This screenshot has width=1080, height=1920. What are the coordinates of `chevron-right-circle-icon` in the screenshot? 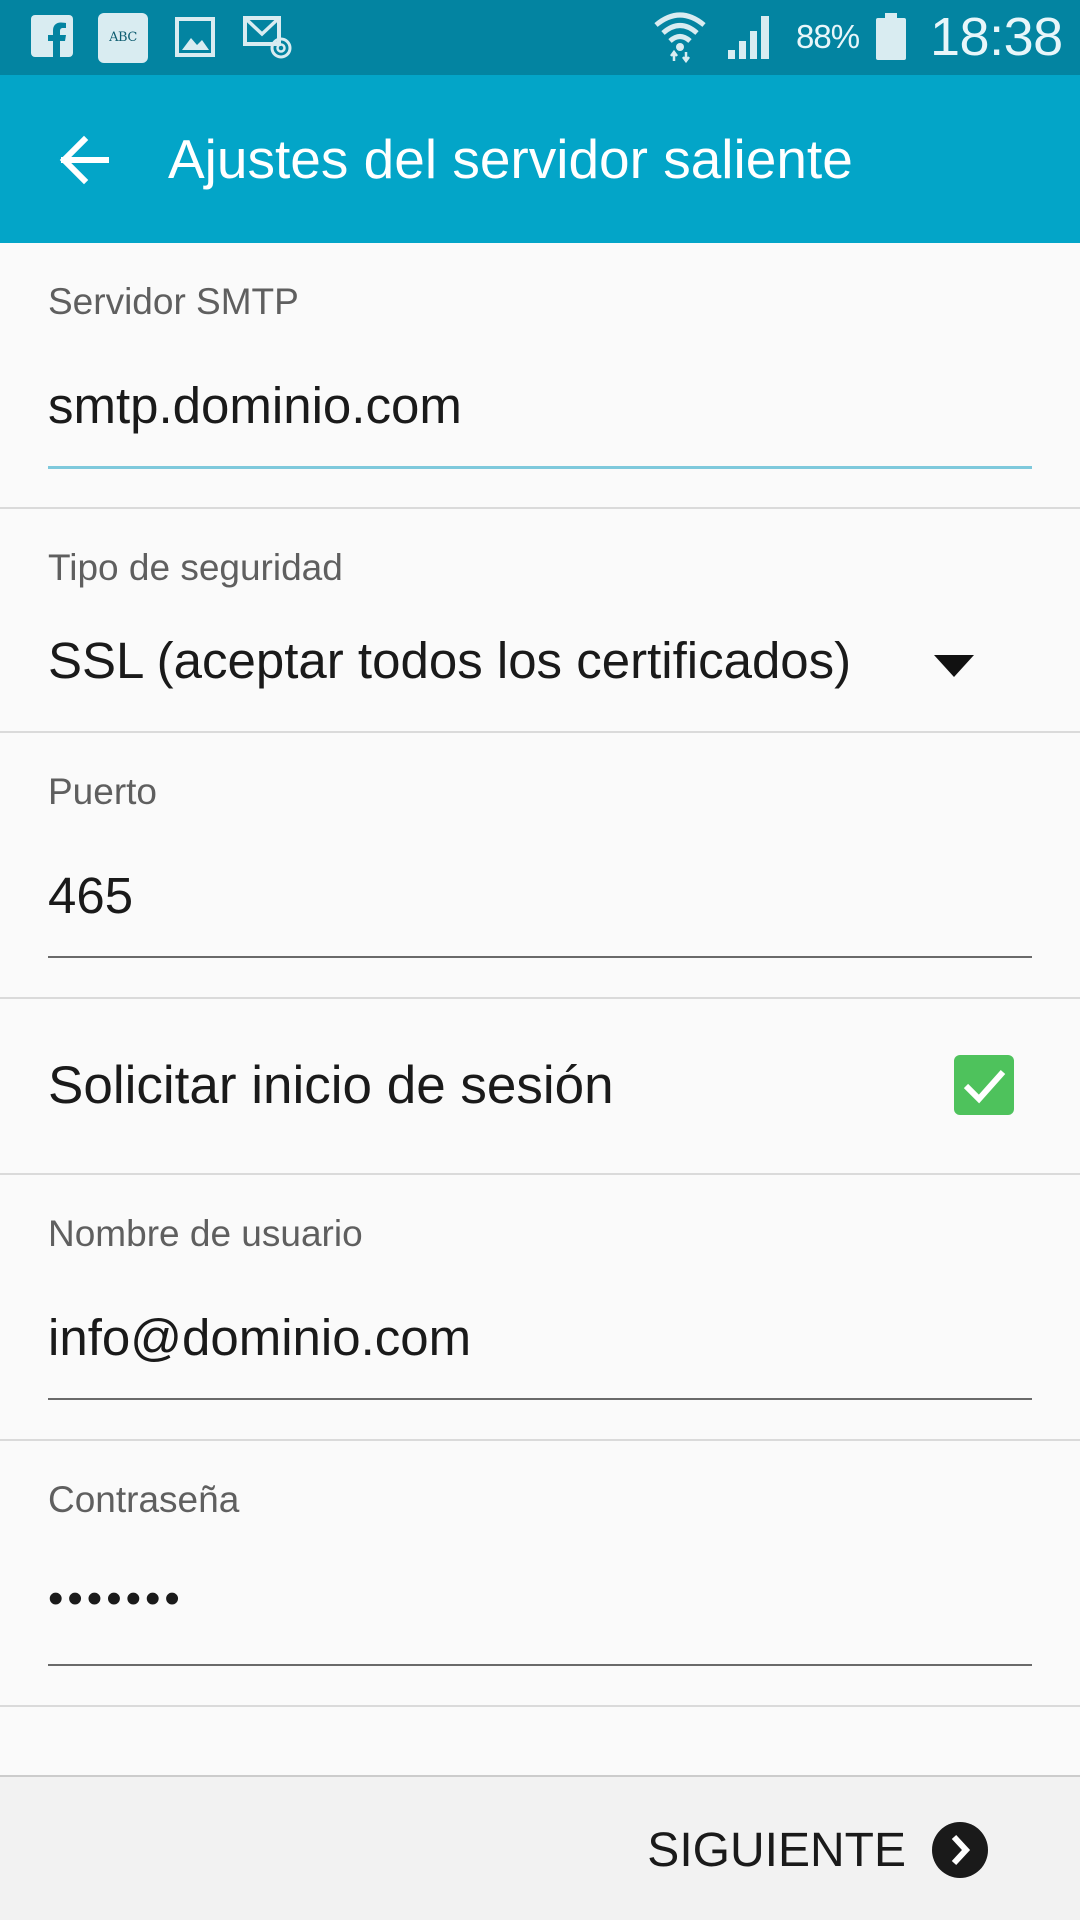 It's located at (960, 1850).